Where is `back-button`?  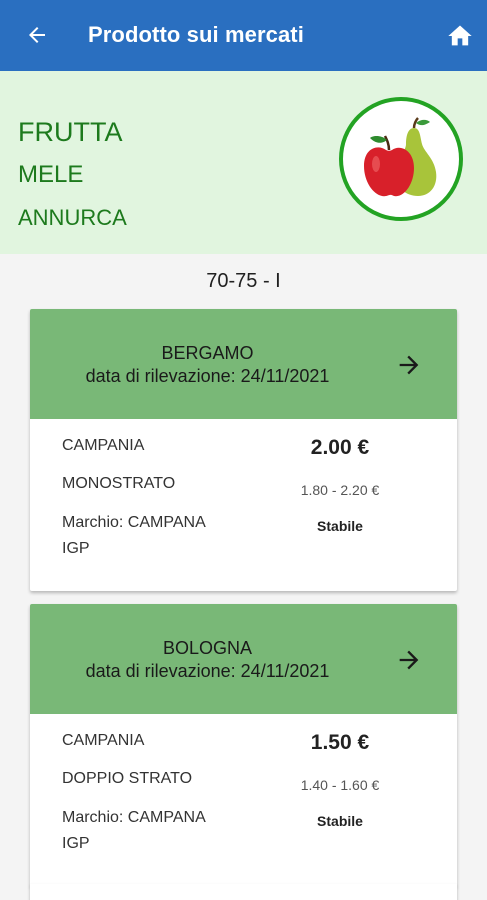 back-button is located at coordinates (37, 35).